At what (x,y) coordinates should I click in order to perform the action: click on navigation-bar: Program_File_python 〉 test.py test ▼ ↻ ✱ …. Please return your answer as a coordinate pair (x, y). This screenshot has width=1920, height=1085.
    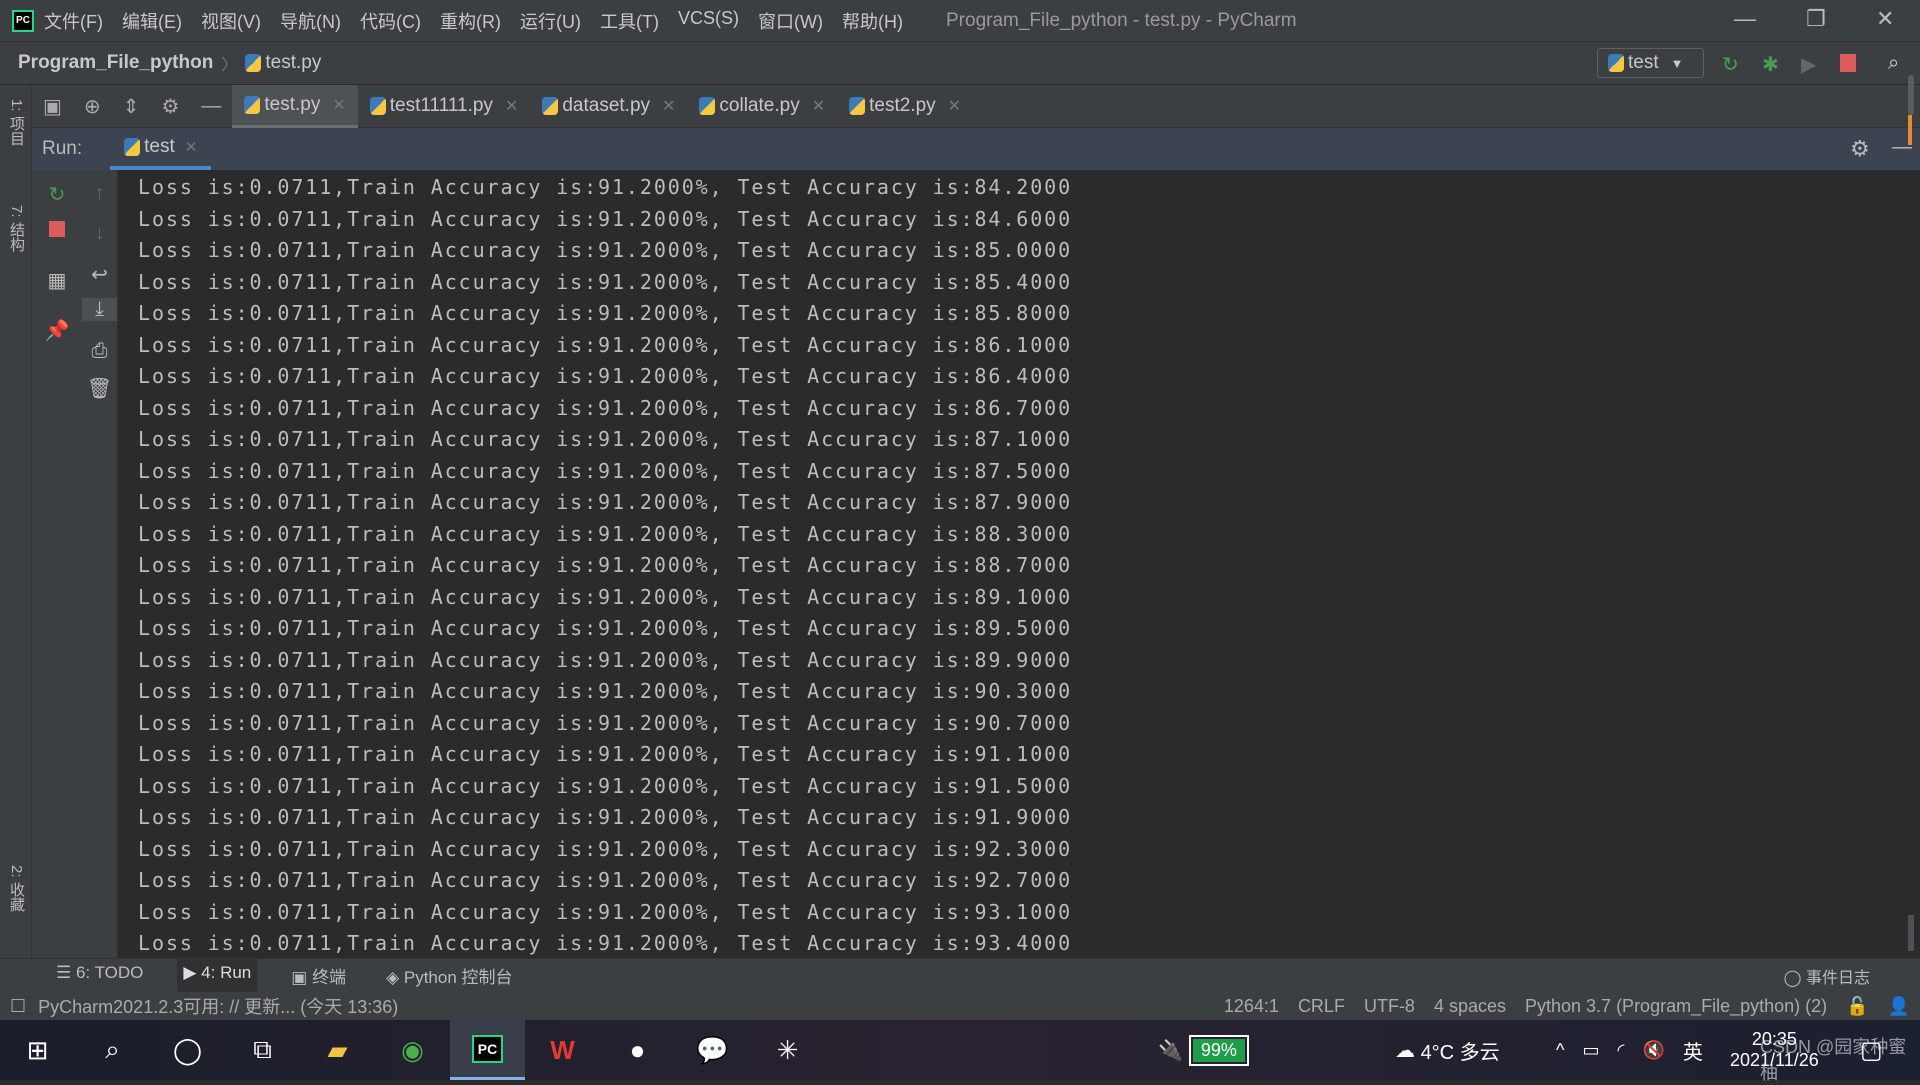
    Looking at the image, I should click on (960, 63).